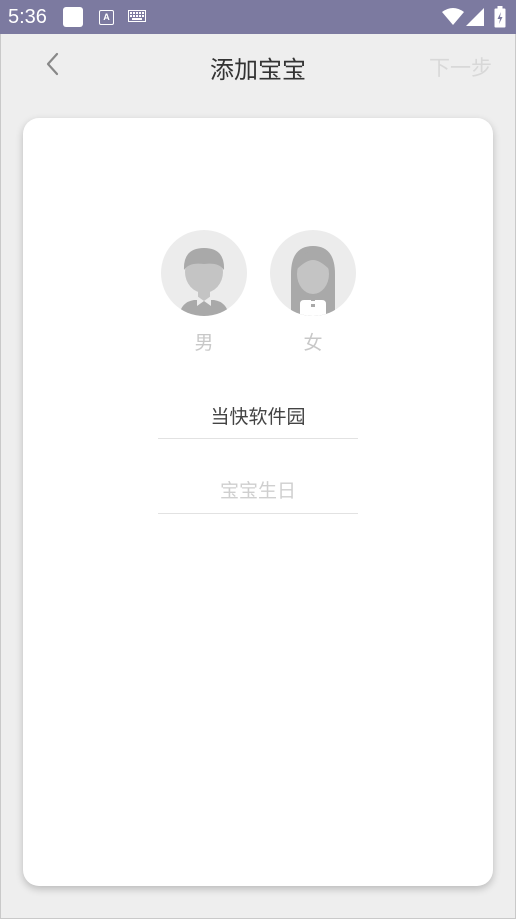 The height and width of the screenshot is (919, 516). Describe the element at coordinates (204, 343) in the screenshot. I see `gender-male-label: 男` at that location.